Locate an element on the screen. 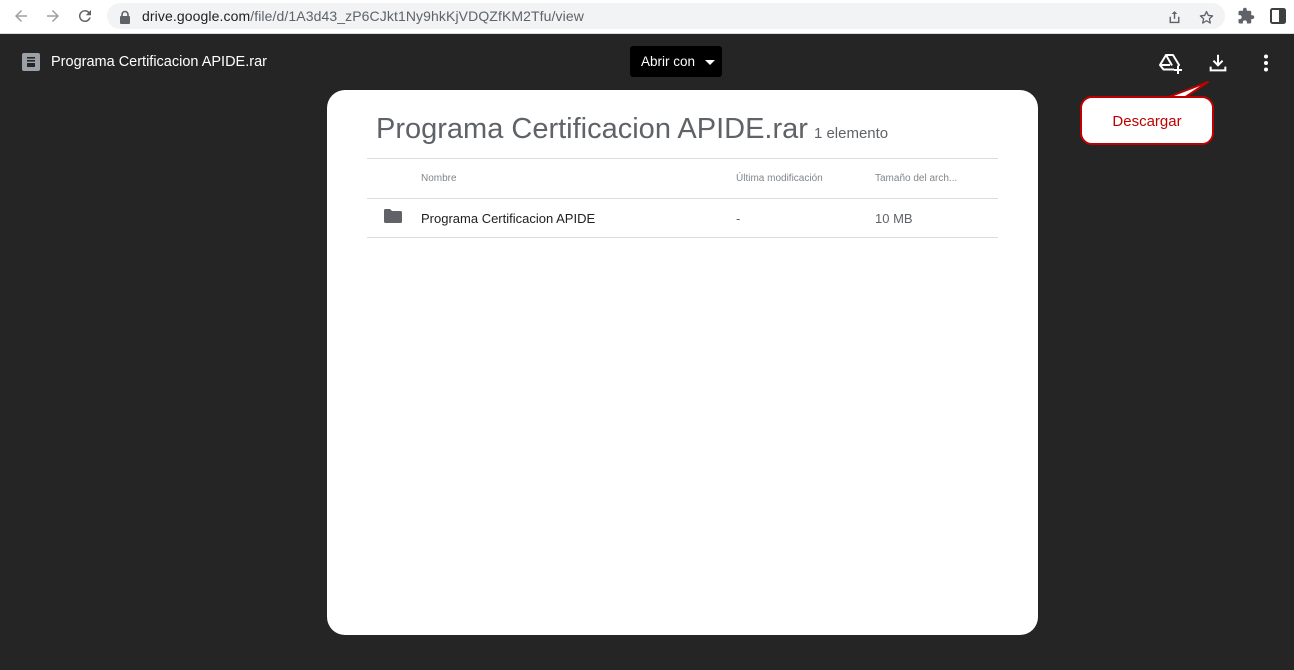  archive-name: Programa Certificacion APIDE.rar is located at coordinates (592, 129).